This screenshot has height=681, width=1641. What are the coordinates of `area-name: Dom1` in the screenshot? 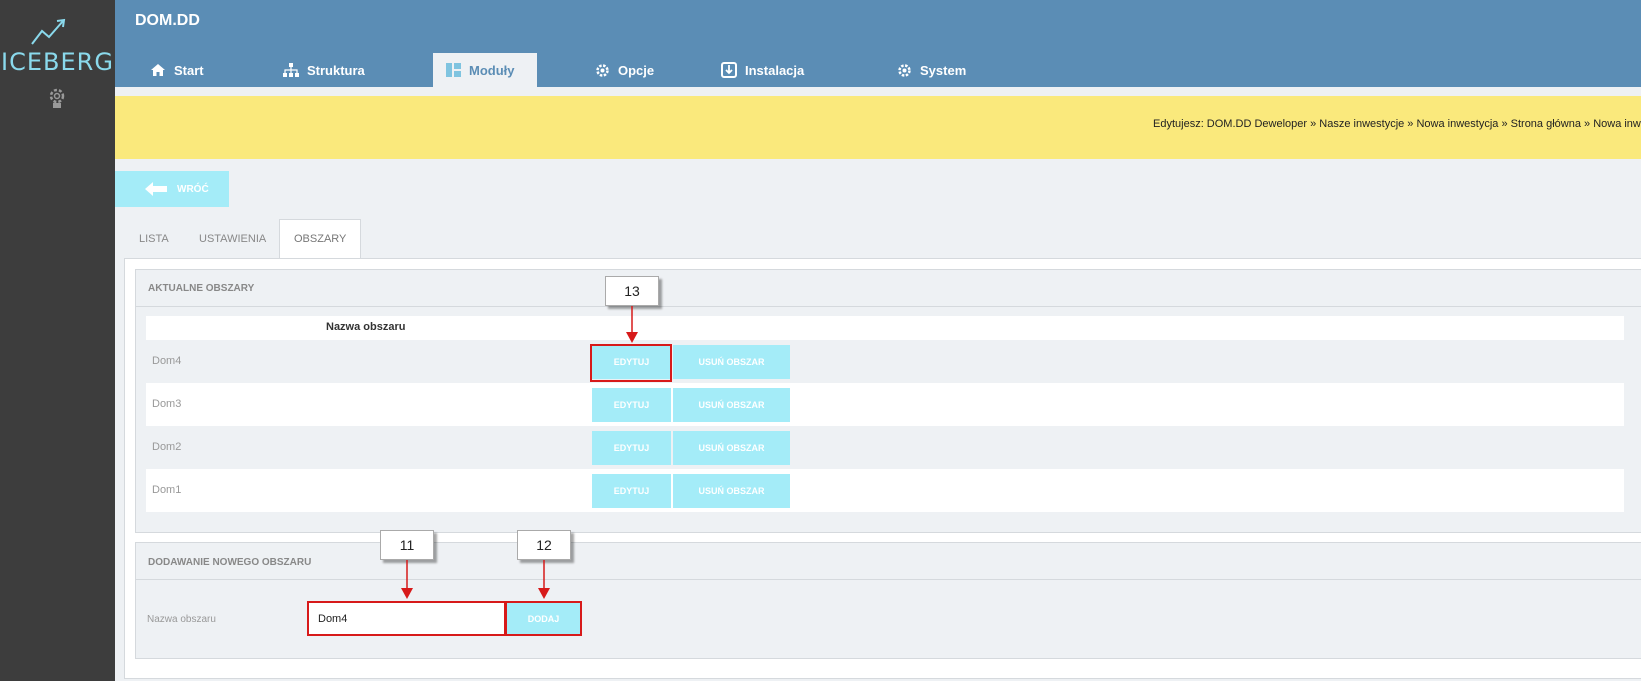 It's located at (167, 490).